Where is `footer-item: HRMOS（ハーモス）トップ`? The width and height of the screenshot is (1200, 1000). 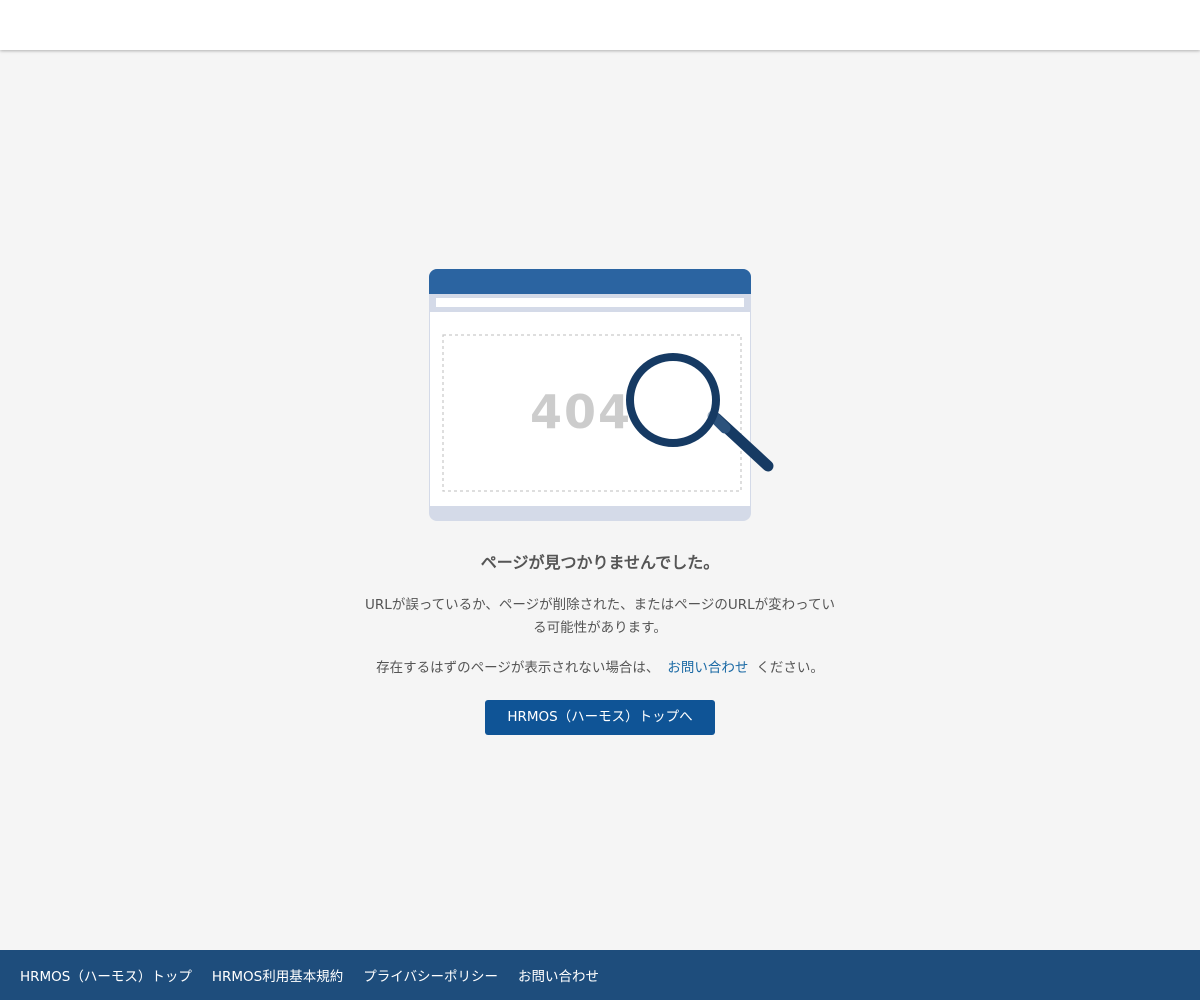
footer-item: HRMOS（ハーモス）トップ is located at coordinates (106, 975).